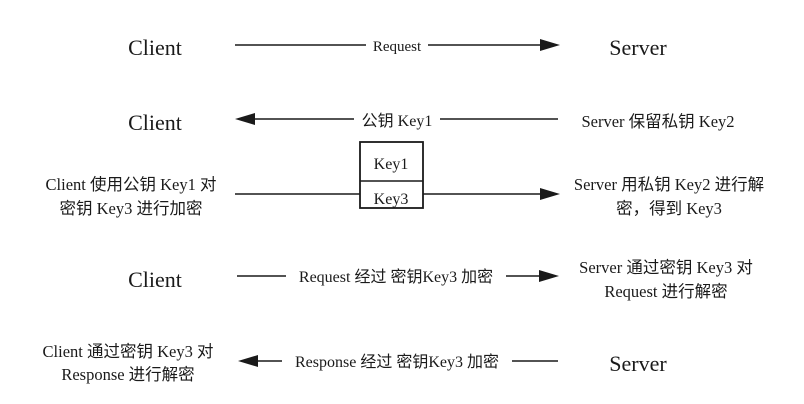  Describe the element at coordinates (665, 291) in the screenshot. I see `row-4-server-label-line-2: Request 进行解密` at that location.